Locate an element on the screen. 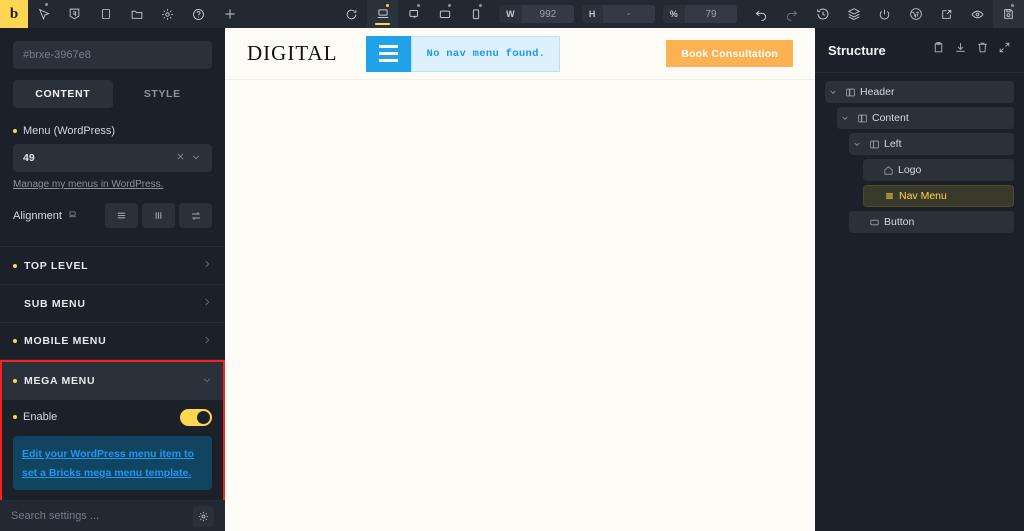 Image resolution: width=1024 pixels, height=531 pixels. tab-style: STYLE is located at coordinates (163, 94).